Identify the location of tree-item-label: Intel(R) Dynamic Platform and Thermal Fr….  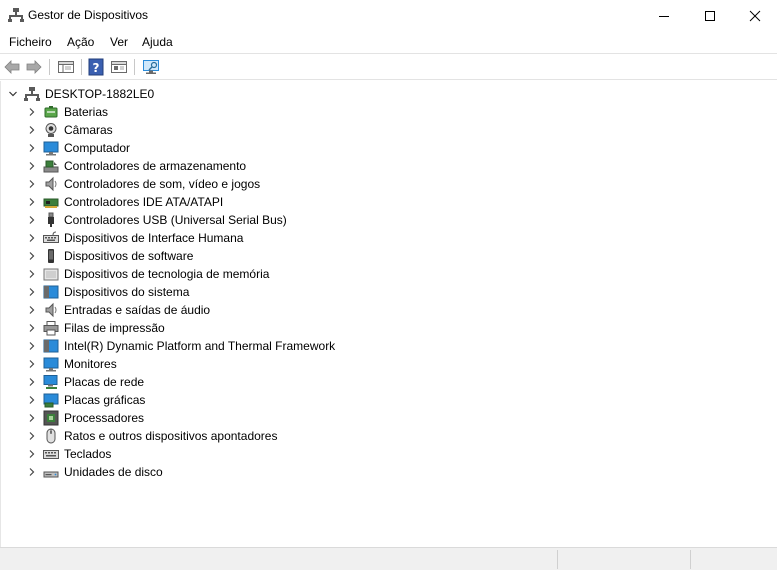
(200, 346).